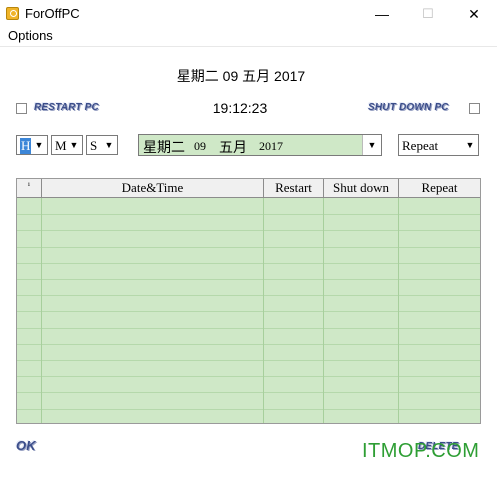 This screenshot has width=497, height=477. What do you see at coordinates (420, 145) in the screenshot?
I see `repeat-value: Repeat` at bounding box center [420, 145].